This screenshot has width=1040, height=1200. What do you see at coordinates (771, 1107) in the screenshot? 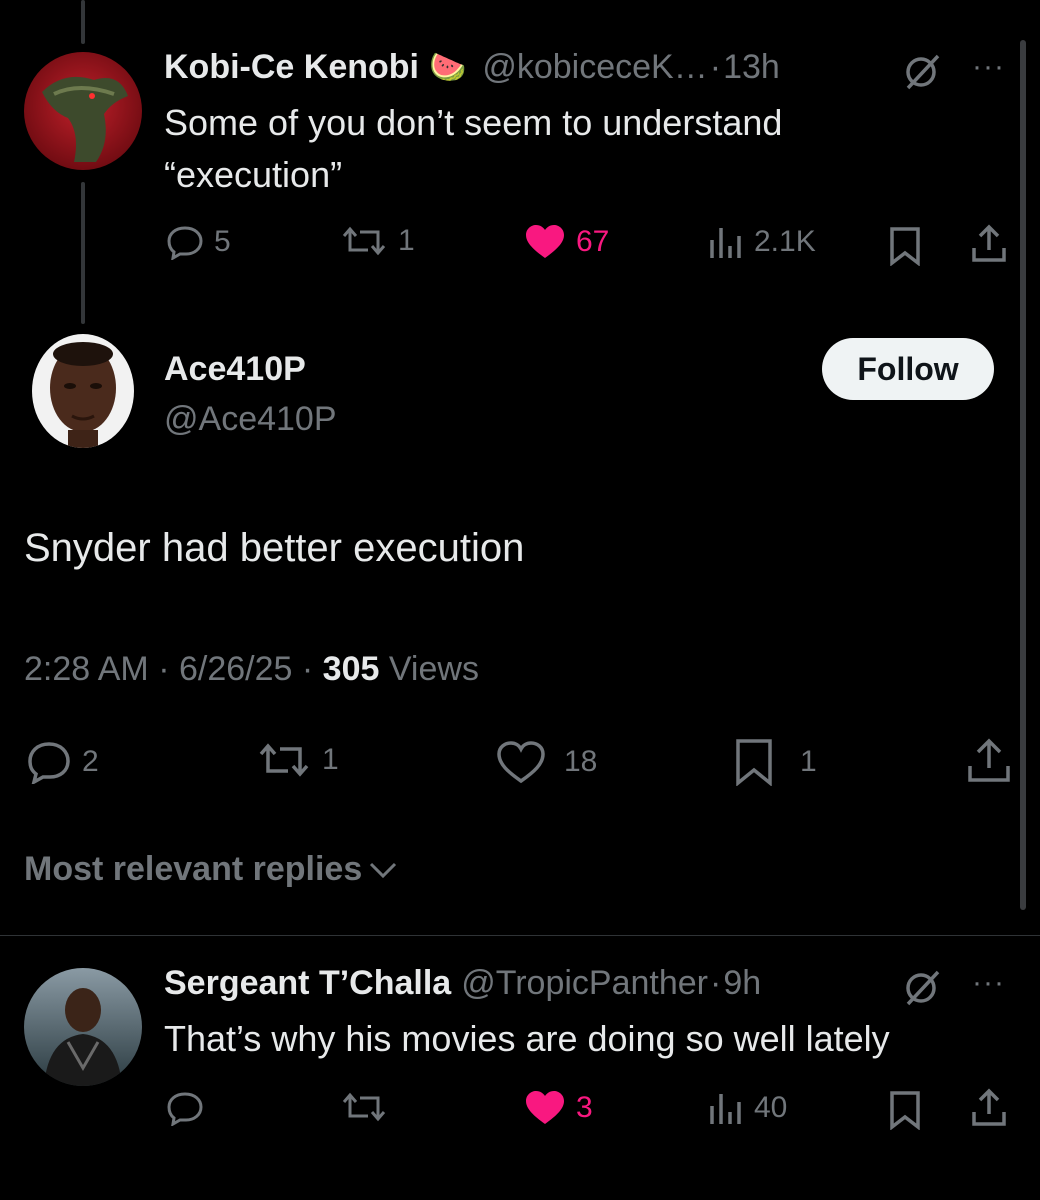
I see `views-count: 40` at bounding box center [771, 1107].